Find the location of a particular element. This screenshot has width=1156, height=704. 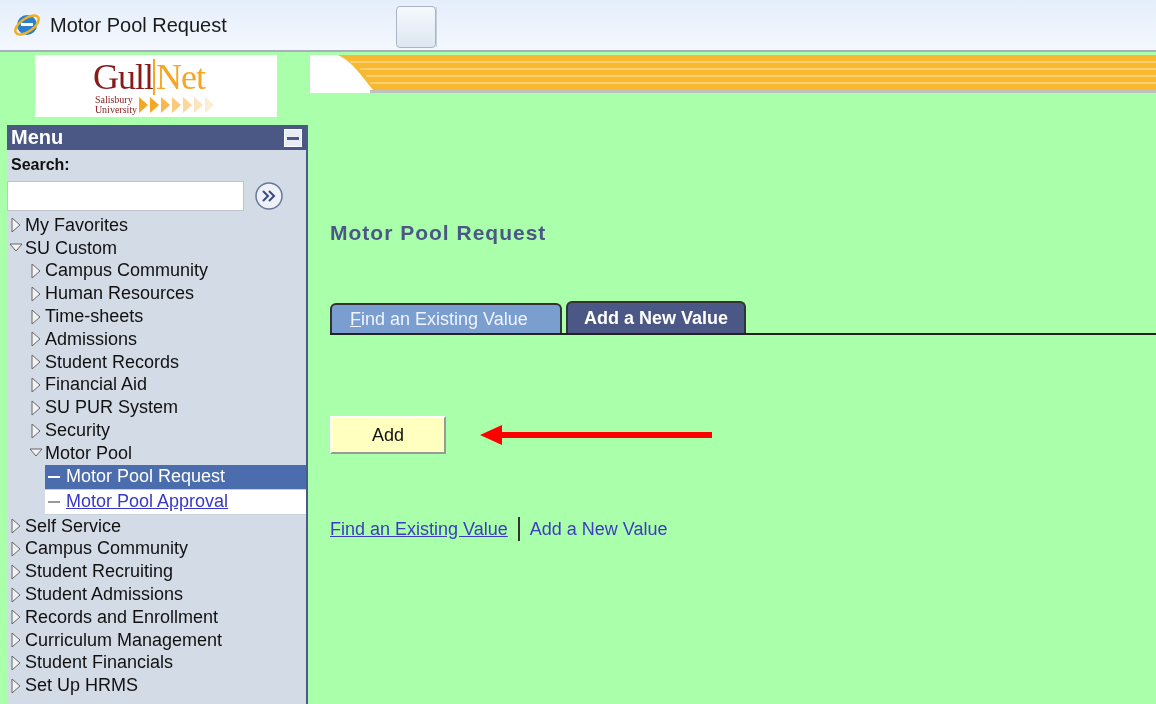

menu-item: Motor Pool is located at coordinates (88, 453).